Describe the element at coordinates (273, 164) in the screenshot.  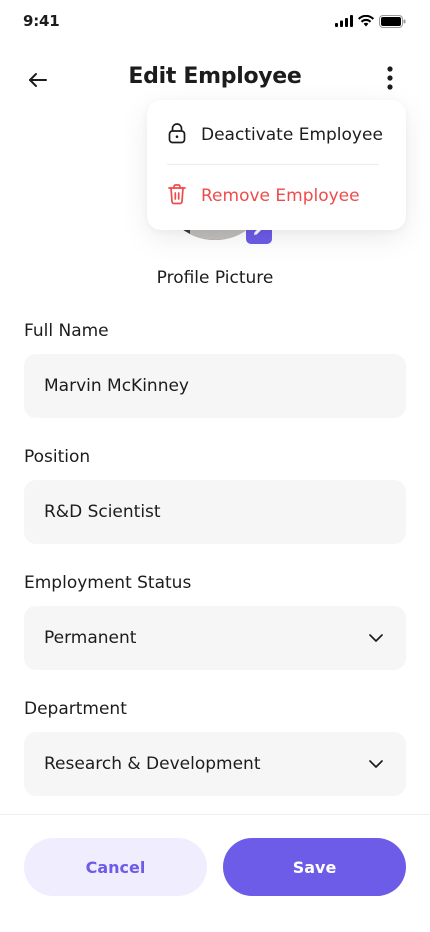
I see `menu-divider` at that location.